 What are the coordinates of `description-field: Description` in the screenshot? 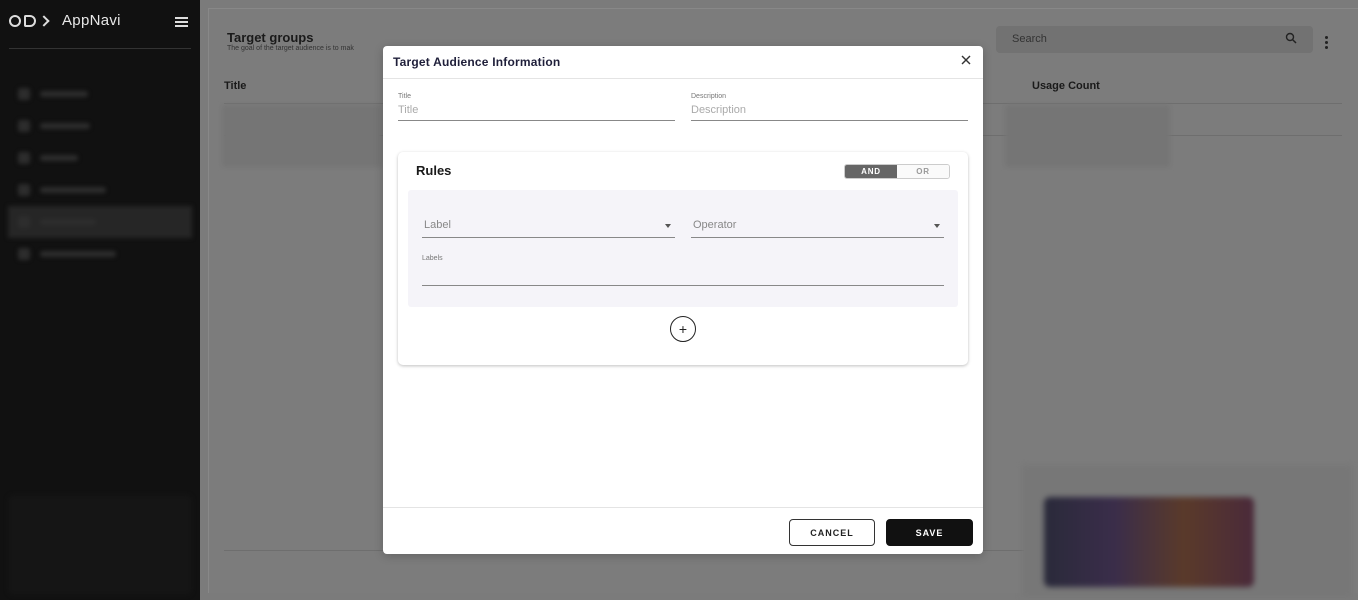 It's located at (829, 107).